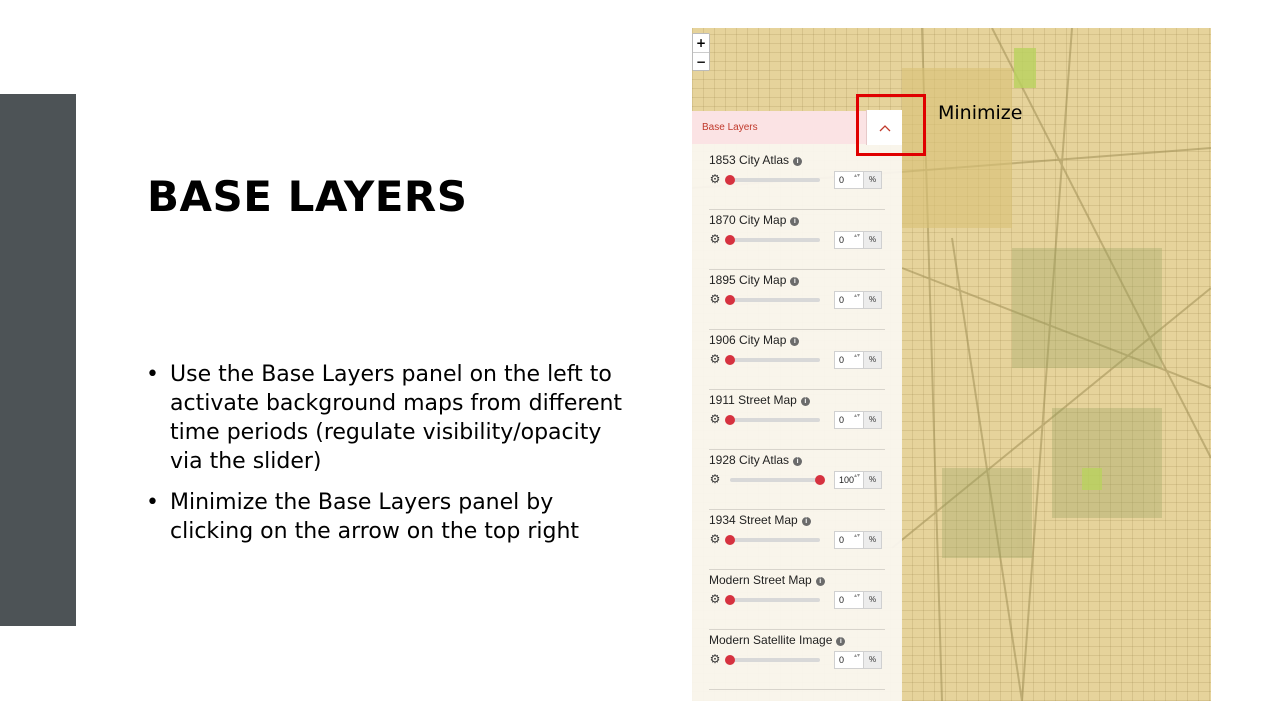  What do you see at coordinates (748, 340) in the screenshot?
I see `layer-name-text: 1906 City Map` at bounding box center [748, 340].